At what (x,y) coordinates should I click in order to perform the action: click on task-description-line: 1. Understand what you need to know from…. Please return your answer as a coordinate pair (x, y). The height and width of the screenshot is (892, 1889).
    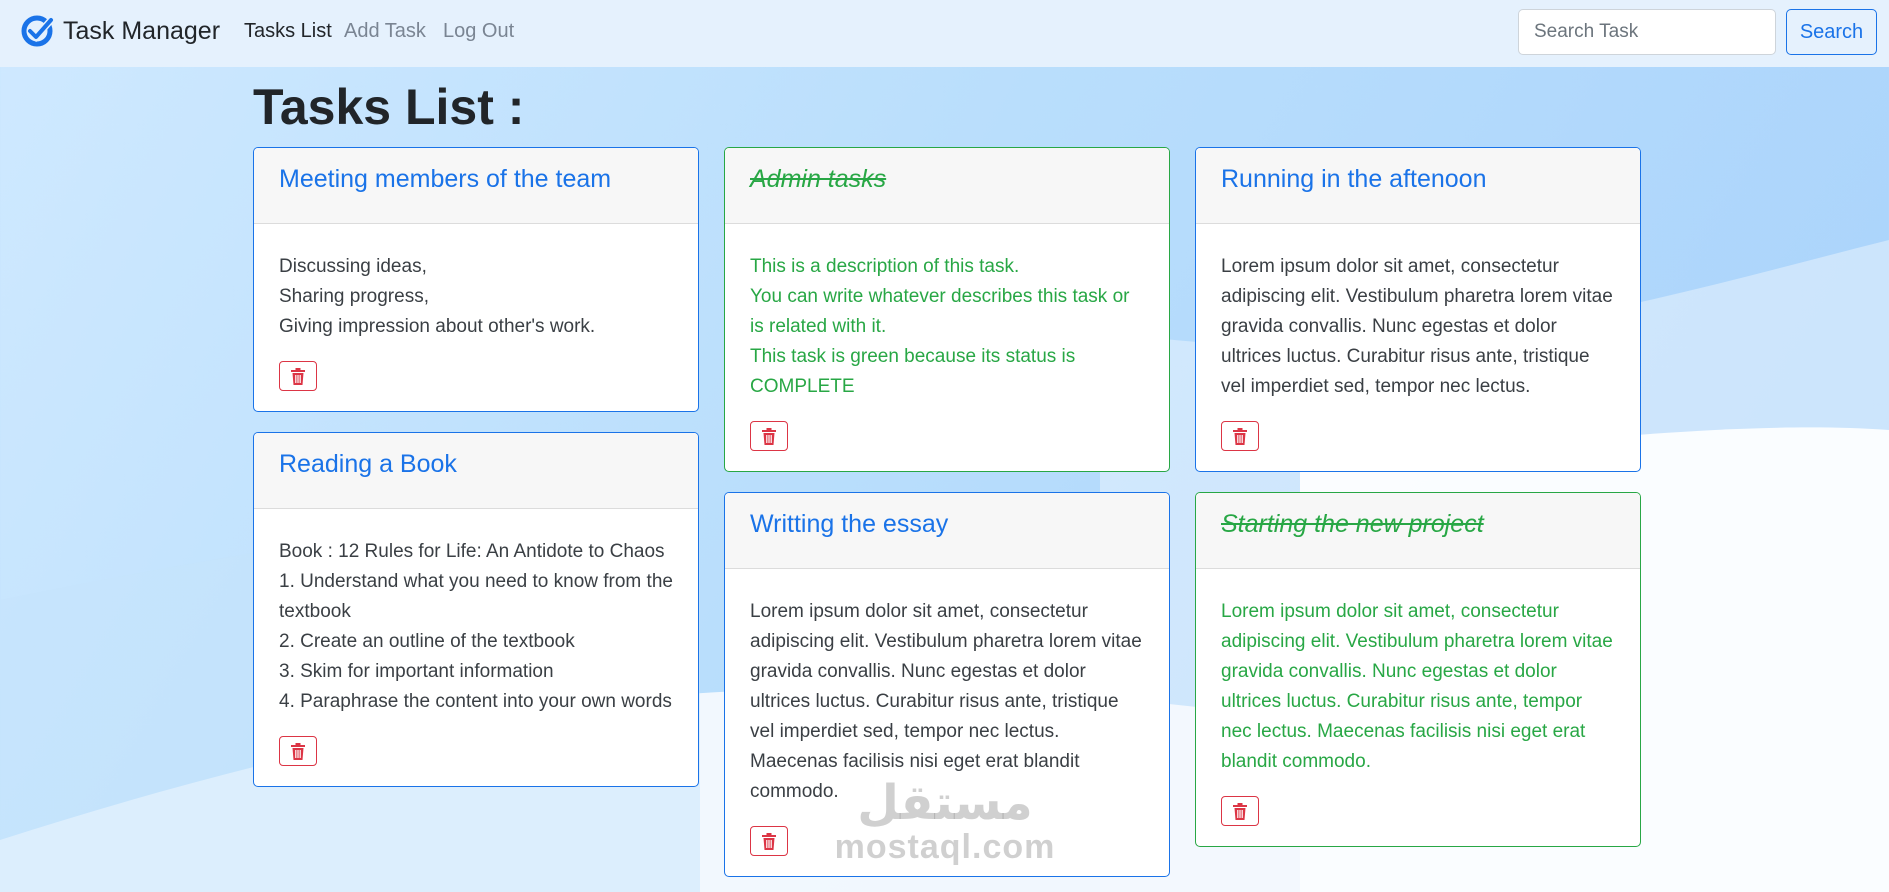
    Looking at the image, I should click on (476, 596).